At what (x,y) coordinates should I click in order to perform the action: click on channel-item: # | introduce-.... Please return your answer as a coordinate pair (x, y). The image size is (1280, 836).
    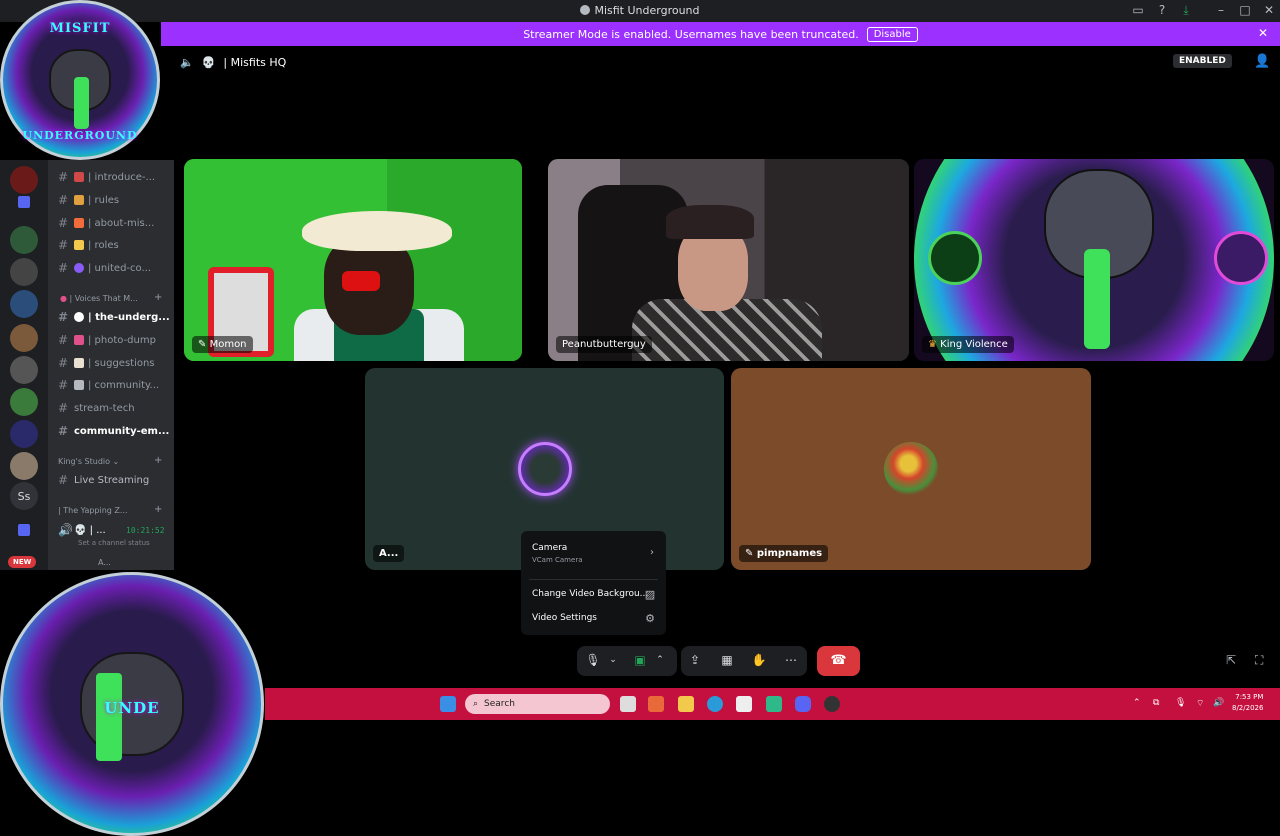
    Looking at the image, I should click on (106, 177).